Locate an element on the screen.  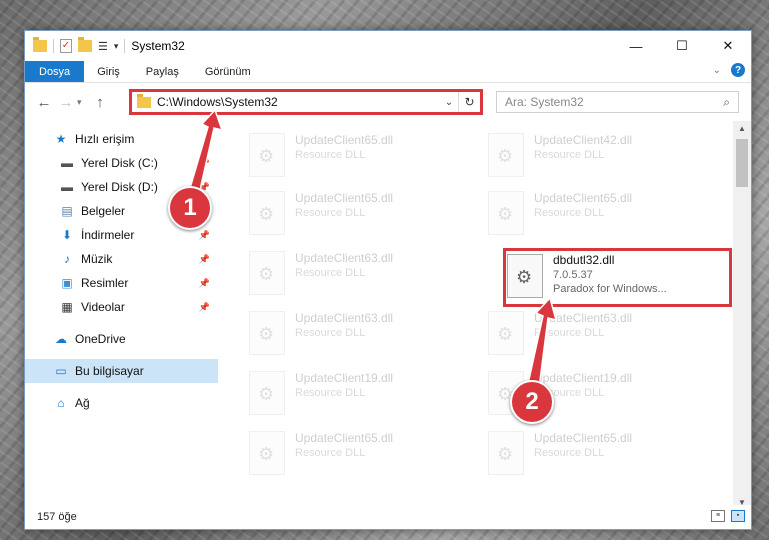
nav-item-label: Yerel Disk (C:) is located at coordinates (119, 163).